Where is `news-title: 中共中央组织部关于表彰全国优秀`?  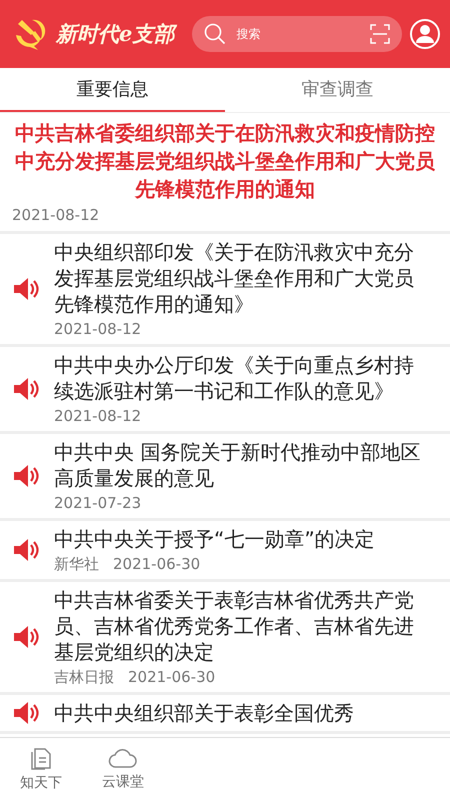 news-title: 中共中央组织部关于表彰全国优秀 is located at coordinates (204, 713).